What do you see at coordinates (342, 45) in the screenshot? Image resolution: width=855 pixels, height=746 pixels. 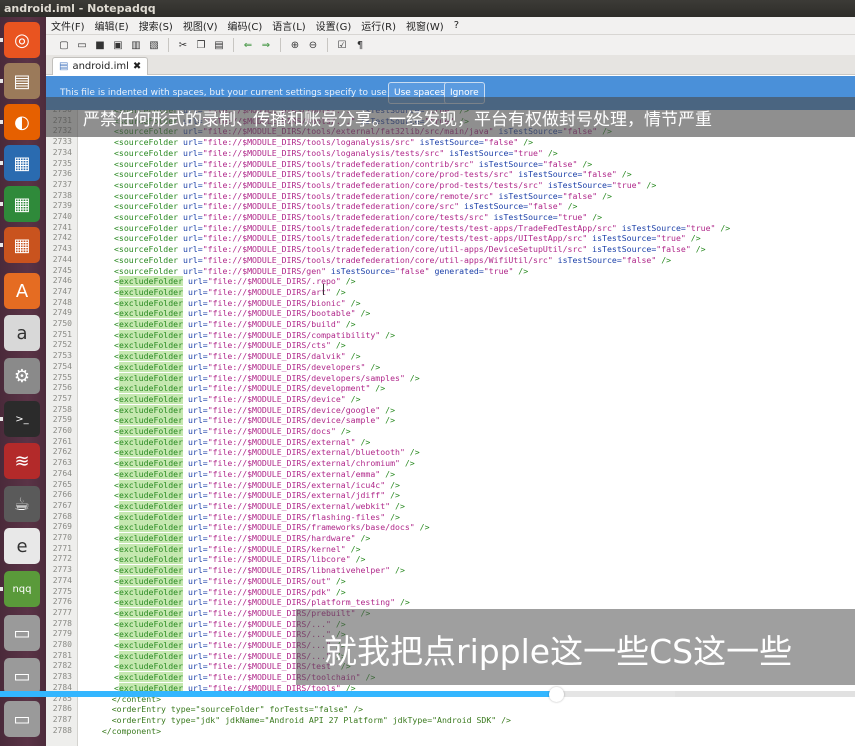 I see `word-wrap-icon: ☑` at bounding box center [342, 45].